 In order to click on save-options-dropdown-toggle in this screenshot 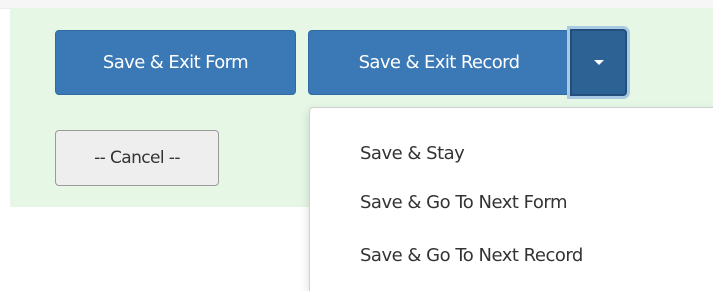, I will do `click(598, 62)`.